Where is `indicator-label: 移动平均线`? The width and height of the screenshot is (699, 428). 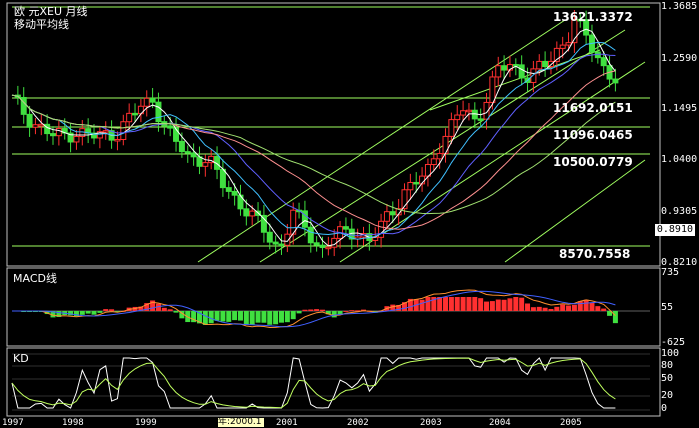
indicator-label: 移动平均线 is located at coordinates (41, 24).